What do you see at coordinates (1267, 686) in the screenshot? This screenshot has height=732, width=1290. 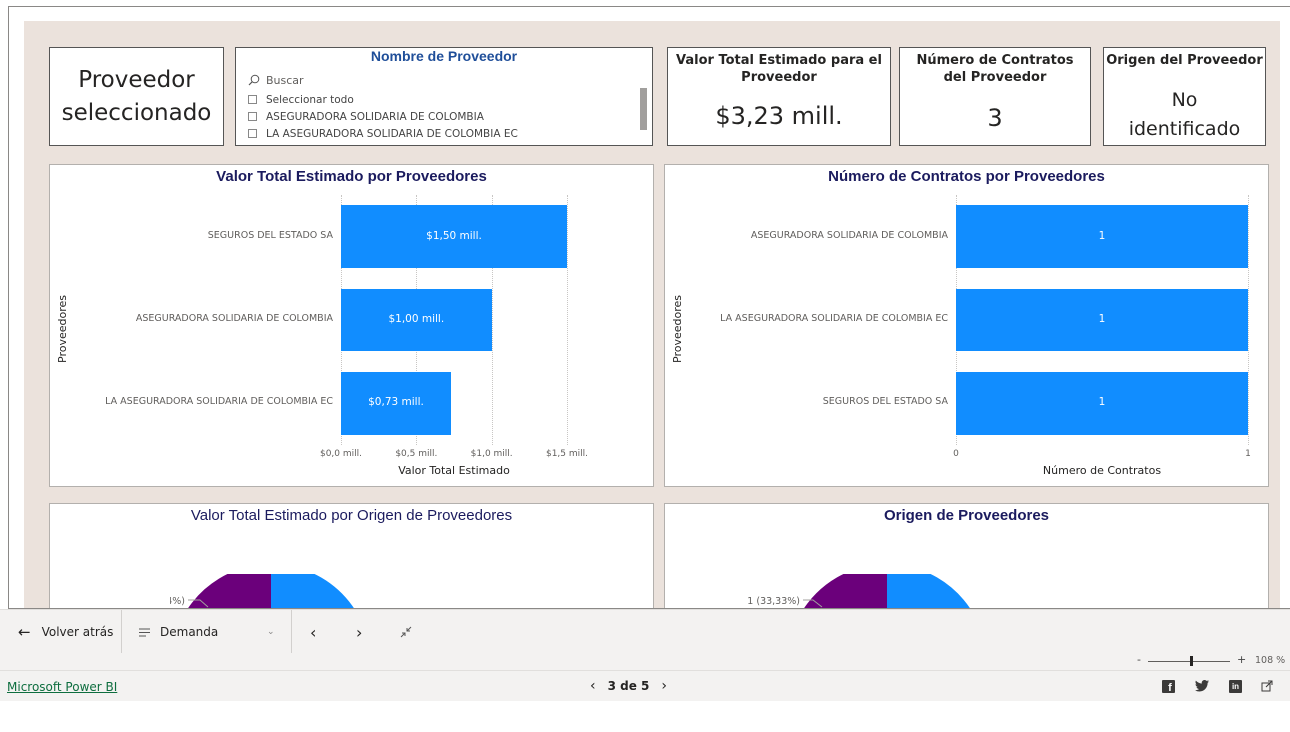 I see `share-icon` at bounding box center [1267, 686].